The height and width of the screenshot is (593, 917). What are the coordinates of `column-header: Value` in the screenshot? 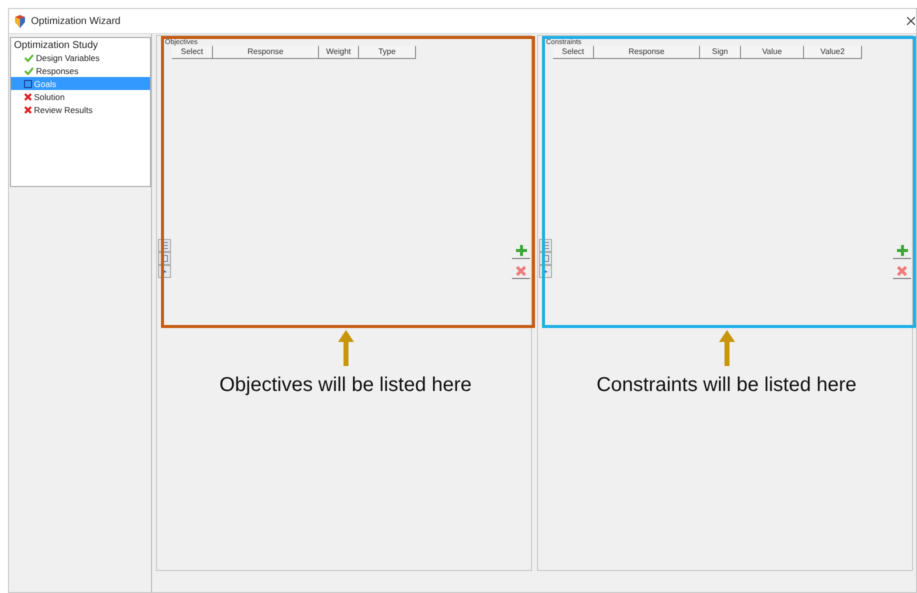 It's located at (772, 52).